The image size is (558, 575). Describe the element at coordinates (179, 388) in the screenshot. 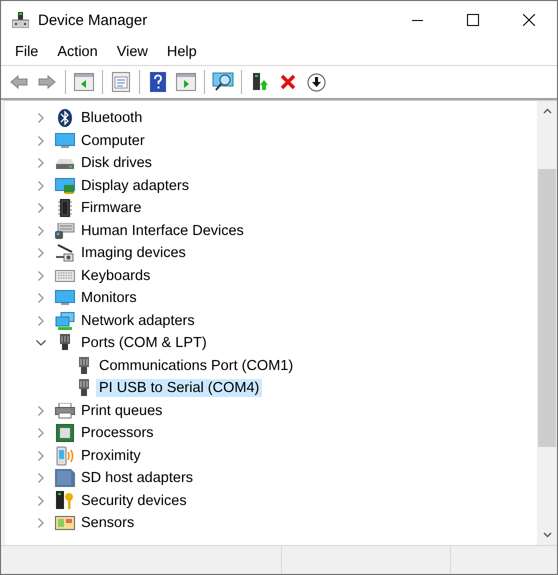

I see `tree-item: PI USB to Serial (COM4)` at that location.